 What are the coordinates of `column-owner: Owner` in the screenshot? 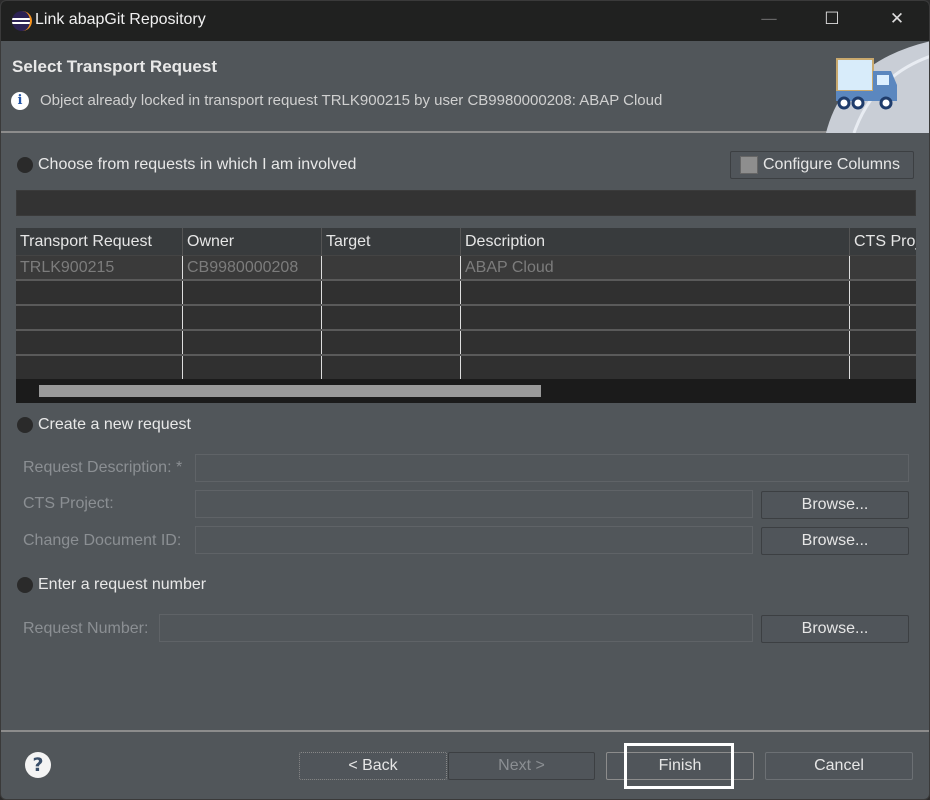 It's located at (252, 242).